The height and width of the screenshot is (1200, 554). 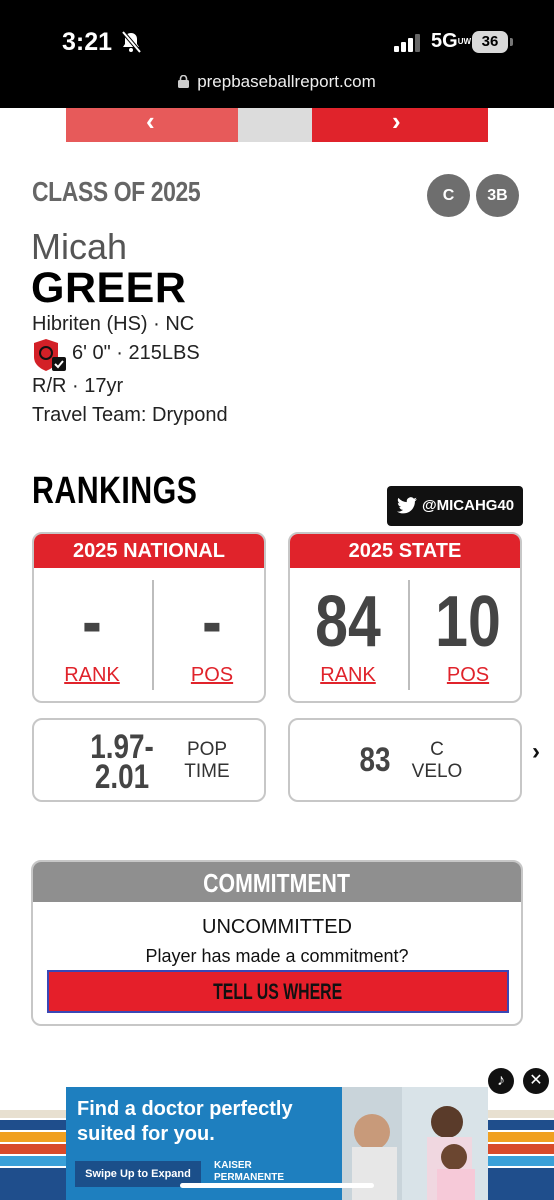 I want to click on state-pos: 10 POS, so click(x=465, y=634).